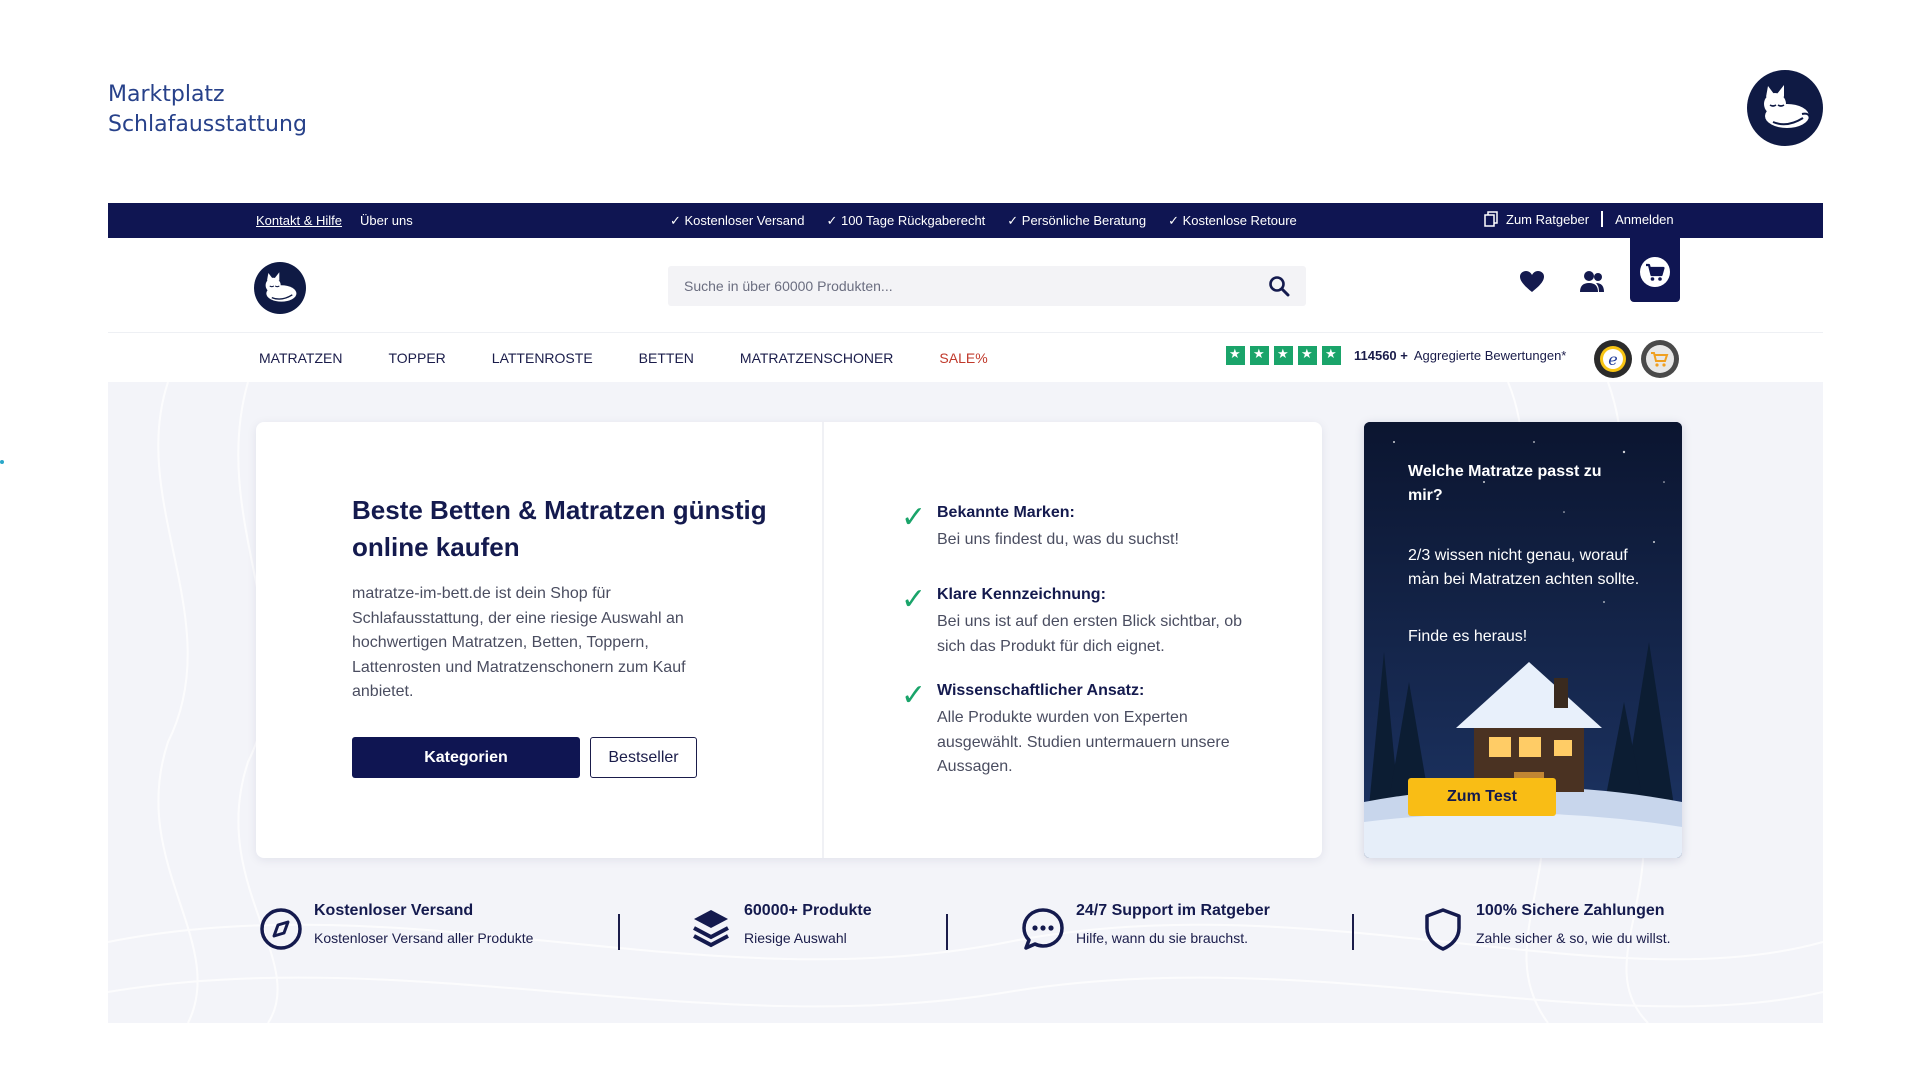 The image size is (1920, 1080). I want to click on cart-icon, so click(1655, 272).